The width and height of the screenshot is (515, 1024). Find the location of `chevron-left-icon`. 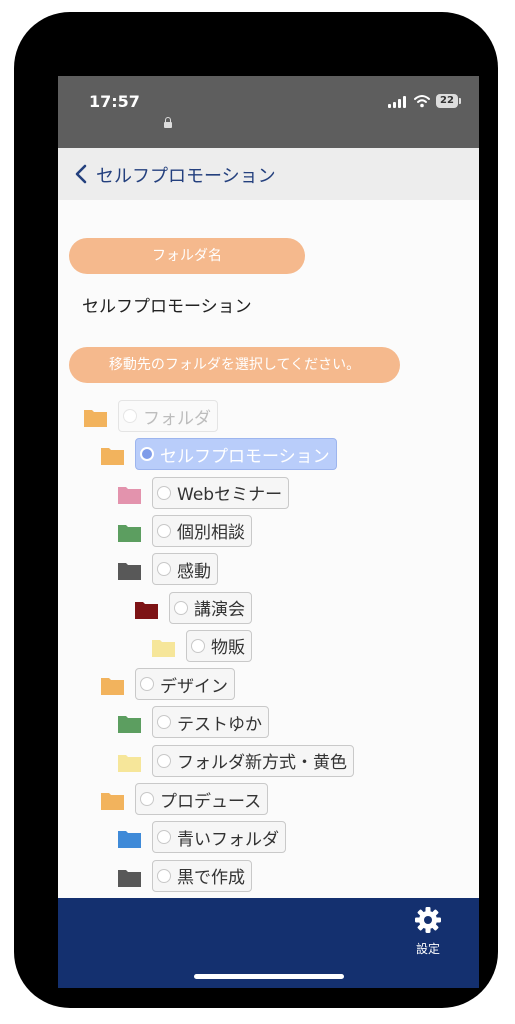

chevron-left-icon is located at coordinates (82, 174).